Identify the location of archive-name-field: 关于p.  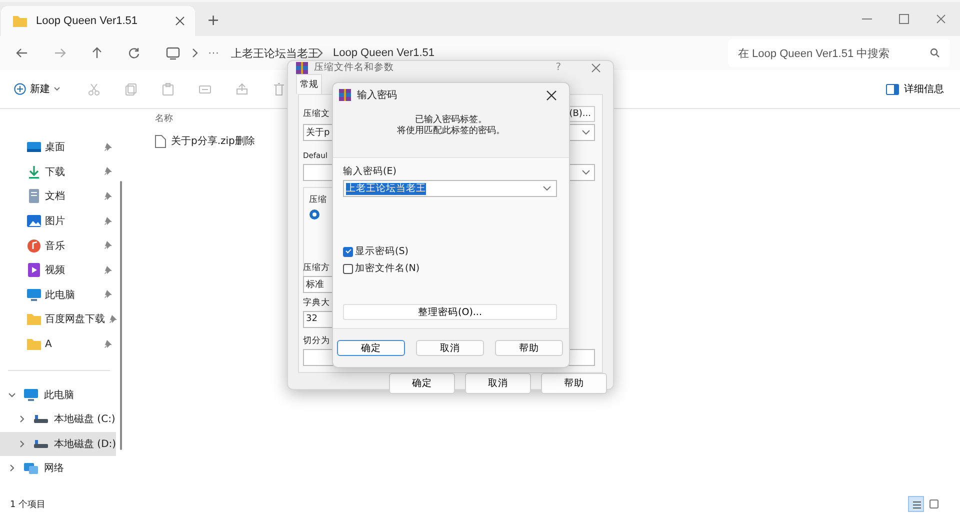
(319, 132).